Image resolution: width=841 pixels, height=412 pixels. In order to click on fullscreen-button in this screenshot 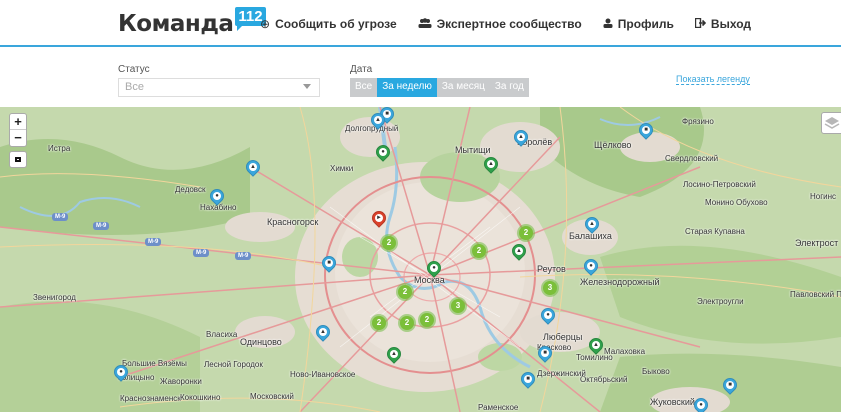, I will do `click(18, 159)`.